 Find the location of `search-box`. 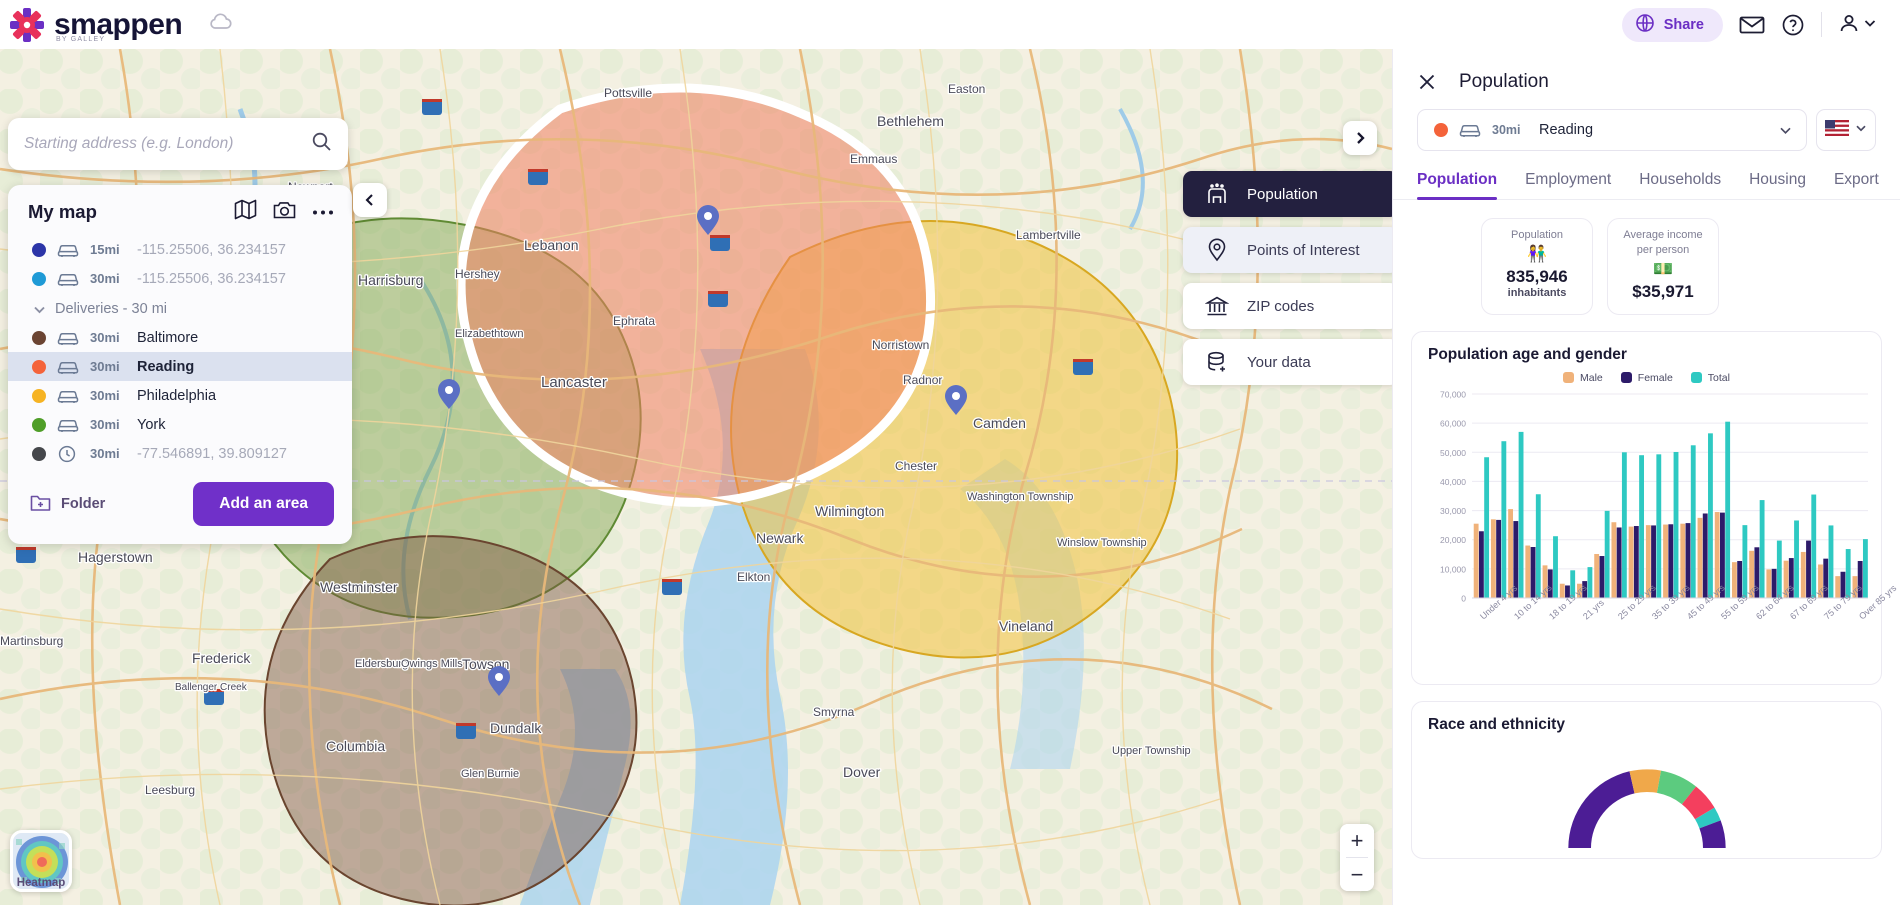

search-box is located at coordinates (178, 144).